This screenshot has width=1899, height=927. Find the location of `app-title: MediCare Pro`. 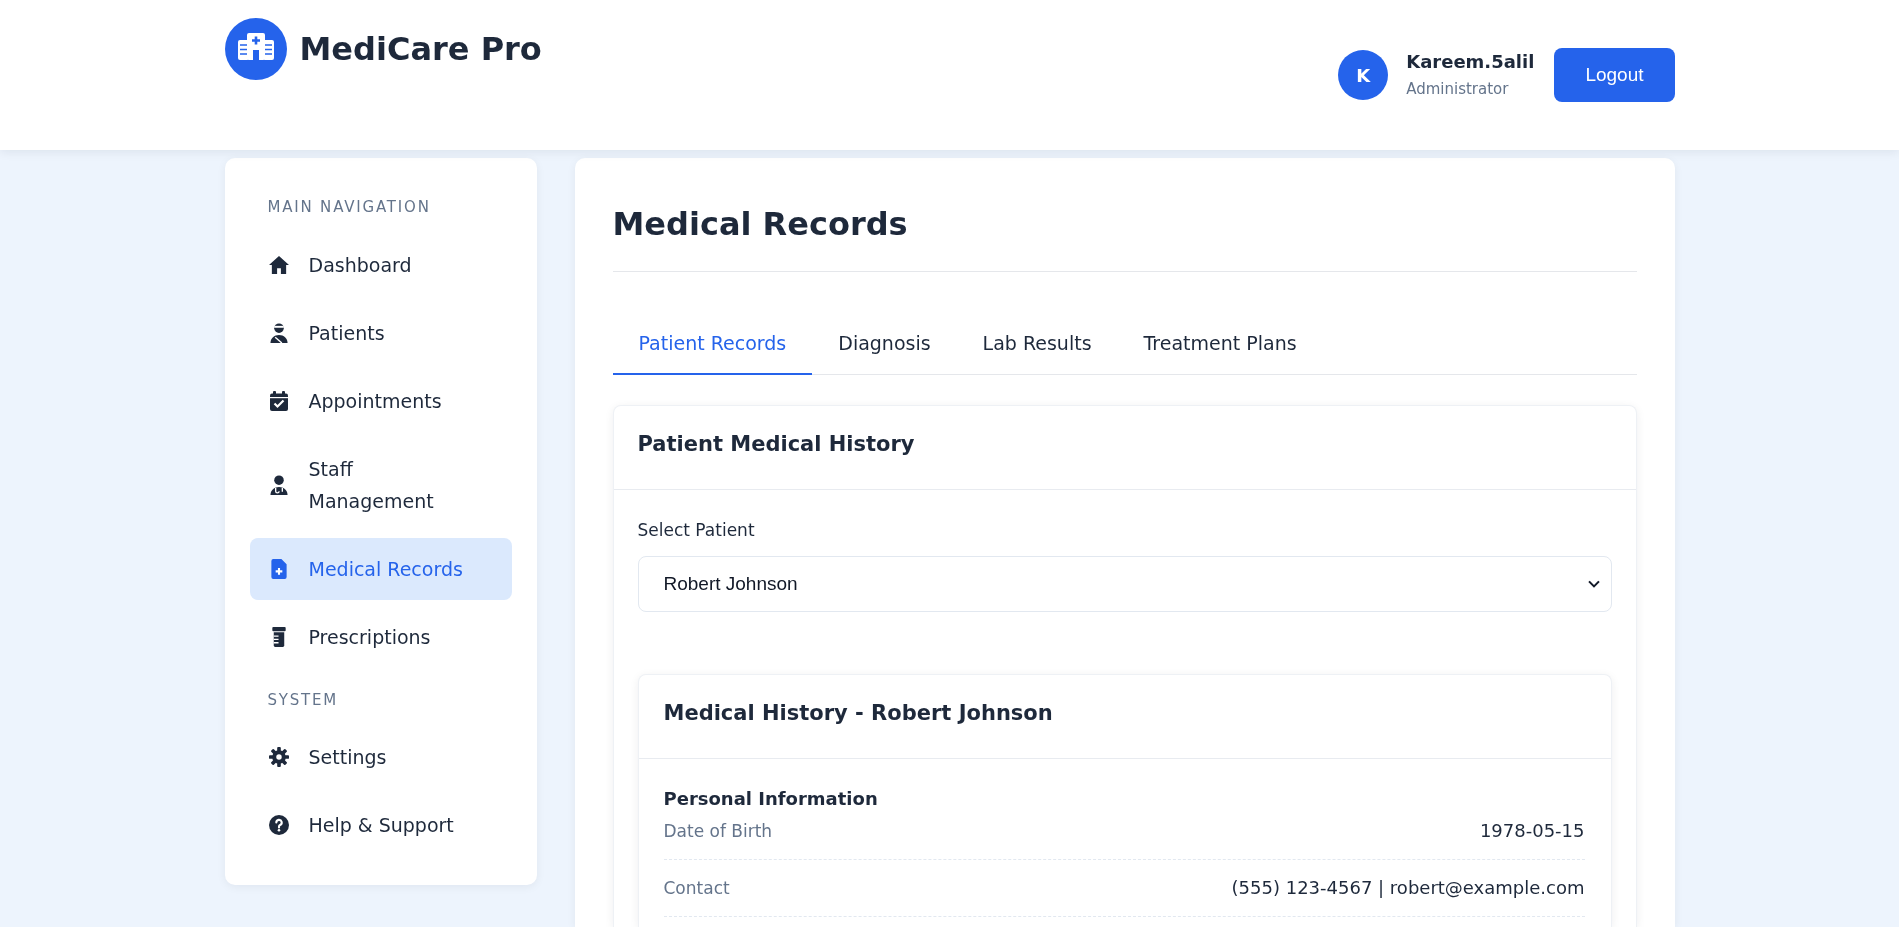

app-title: MediCare Pro is located at coordinates (420, 49).